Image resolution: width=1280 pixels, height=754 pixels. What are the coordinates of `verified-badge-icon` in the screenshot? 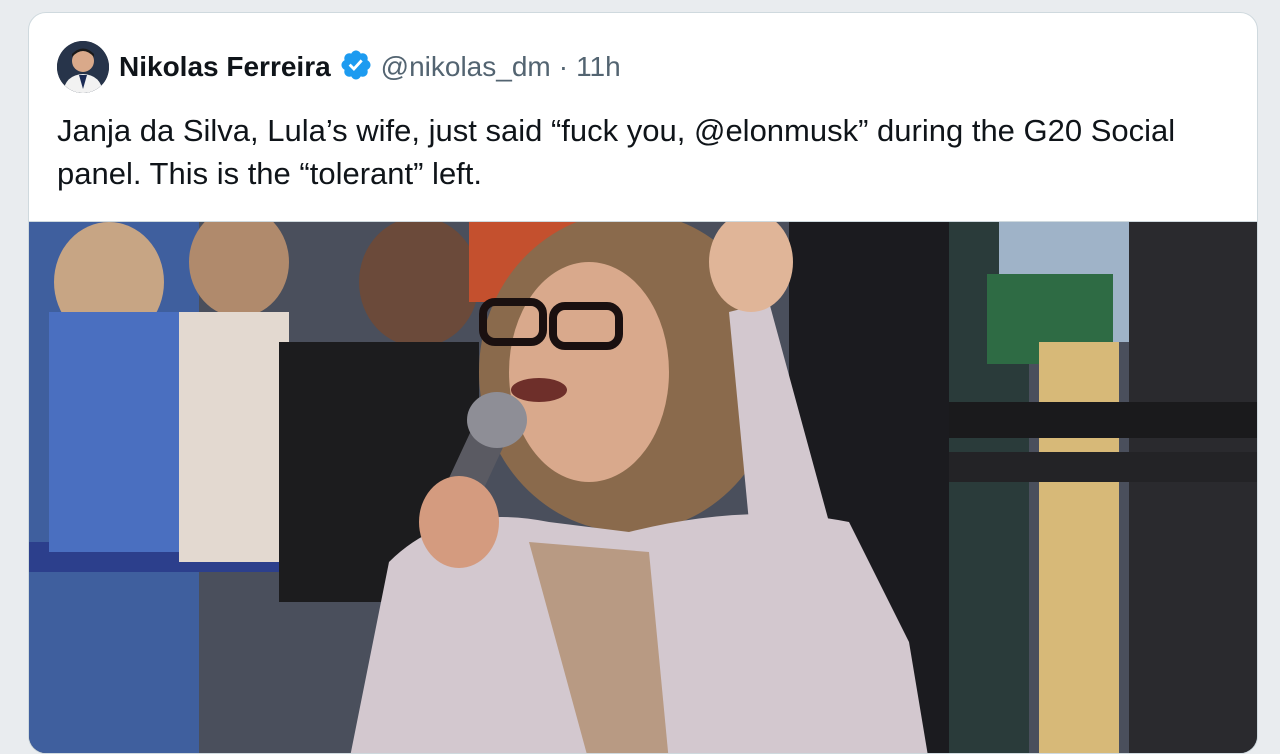 It's located at (356, 67).